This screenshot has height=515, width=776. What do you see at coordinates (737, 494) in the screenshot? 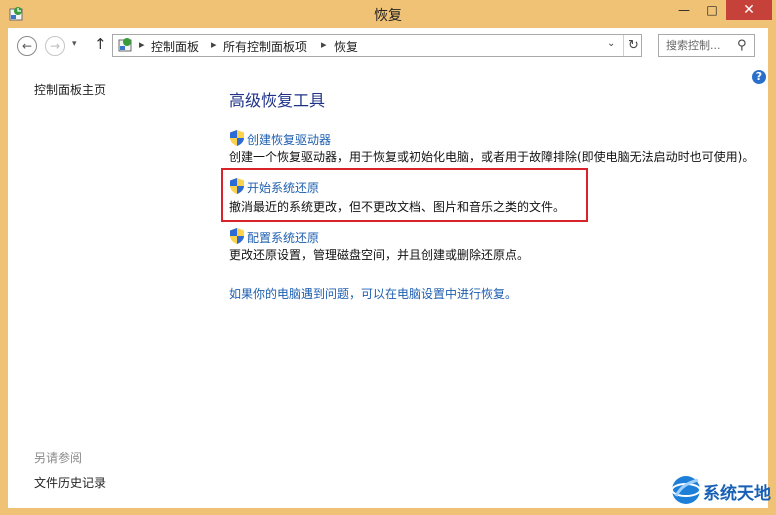
I see `watermark-text: 系统天地` at bounding box center [737, 494].